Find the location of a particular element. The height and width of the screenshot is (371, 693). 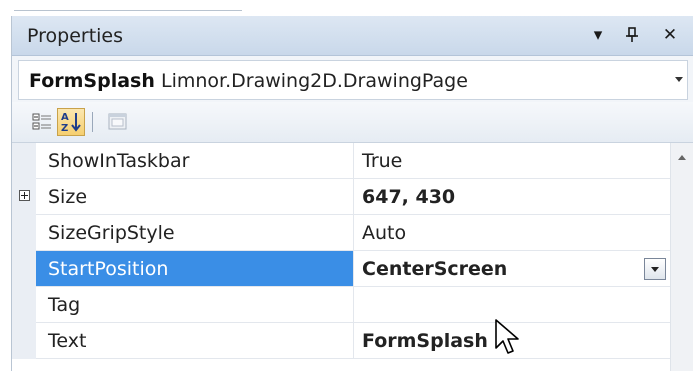

title-bar: Properties ▾ ✕ is located at coordinates (352, 36).